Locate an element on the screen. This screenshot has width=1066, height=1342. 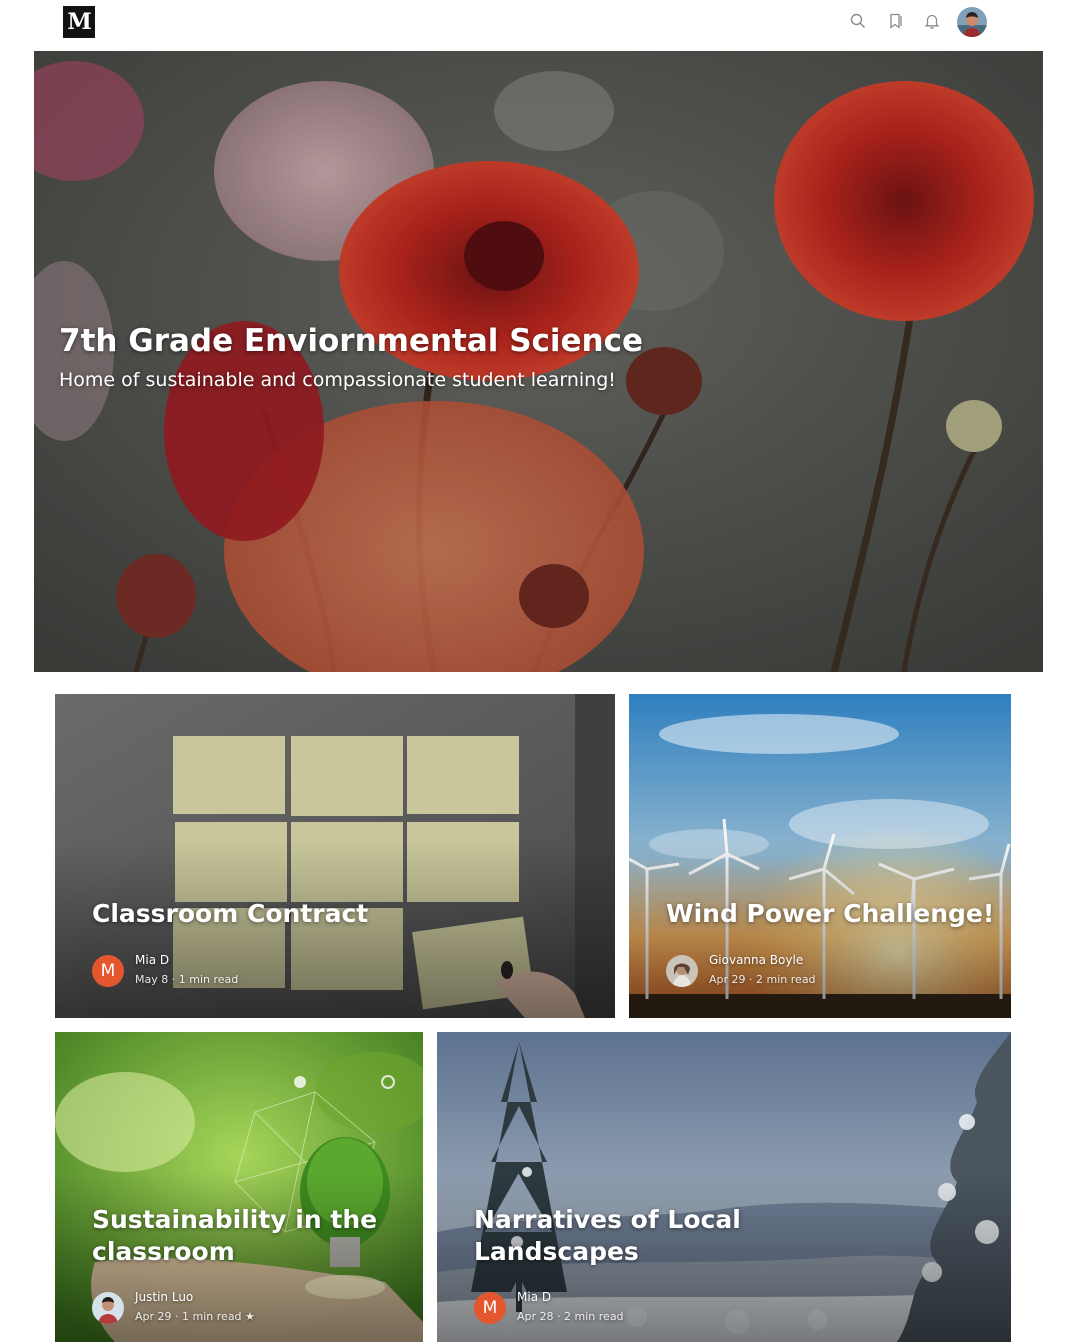
top-bar: M is located at coordinates (533, 25).